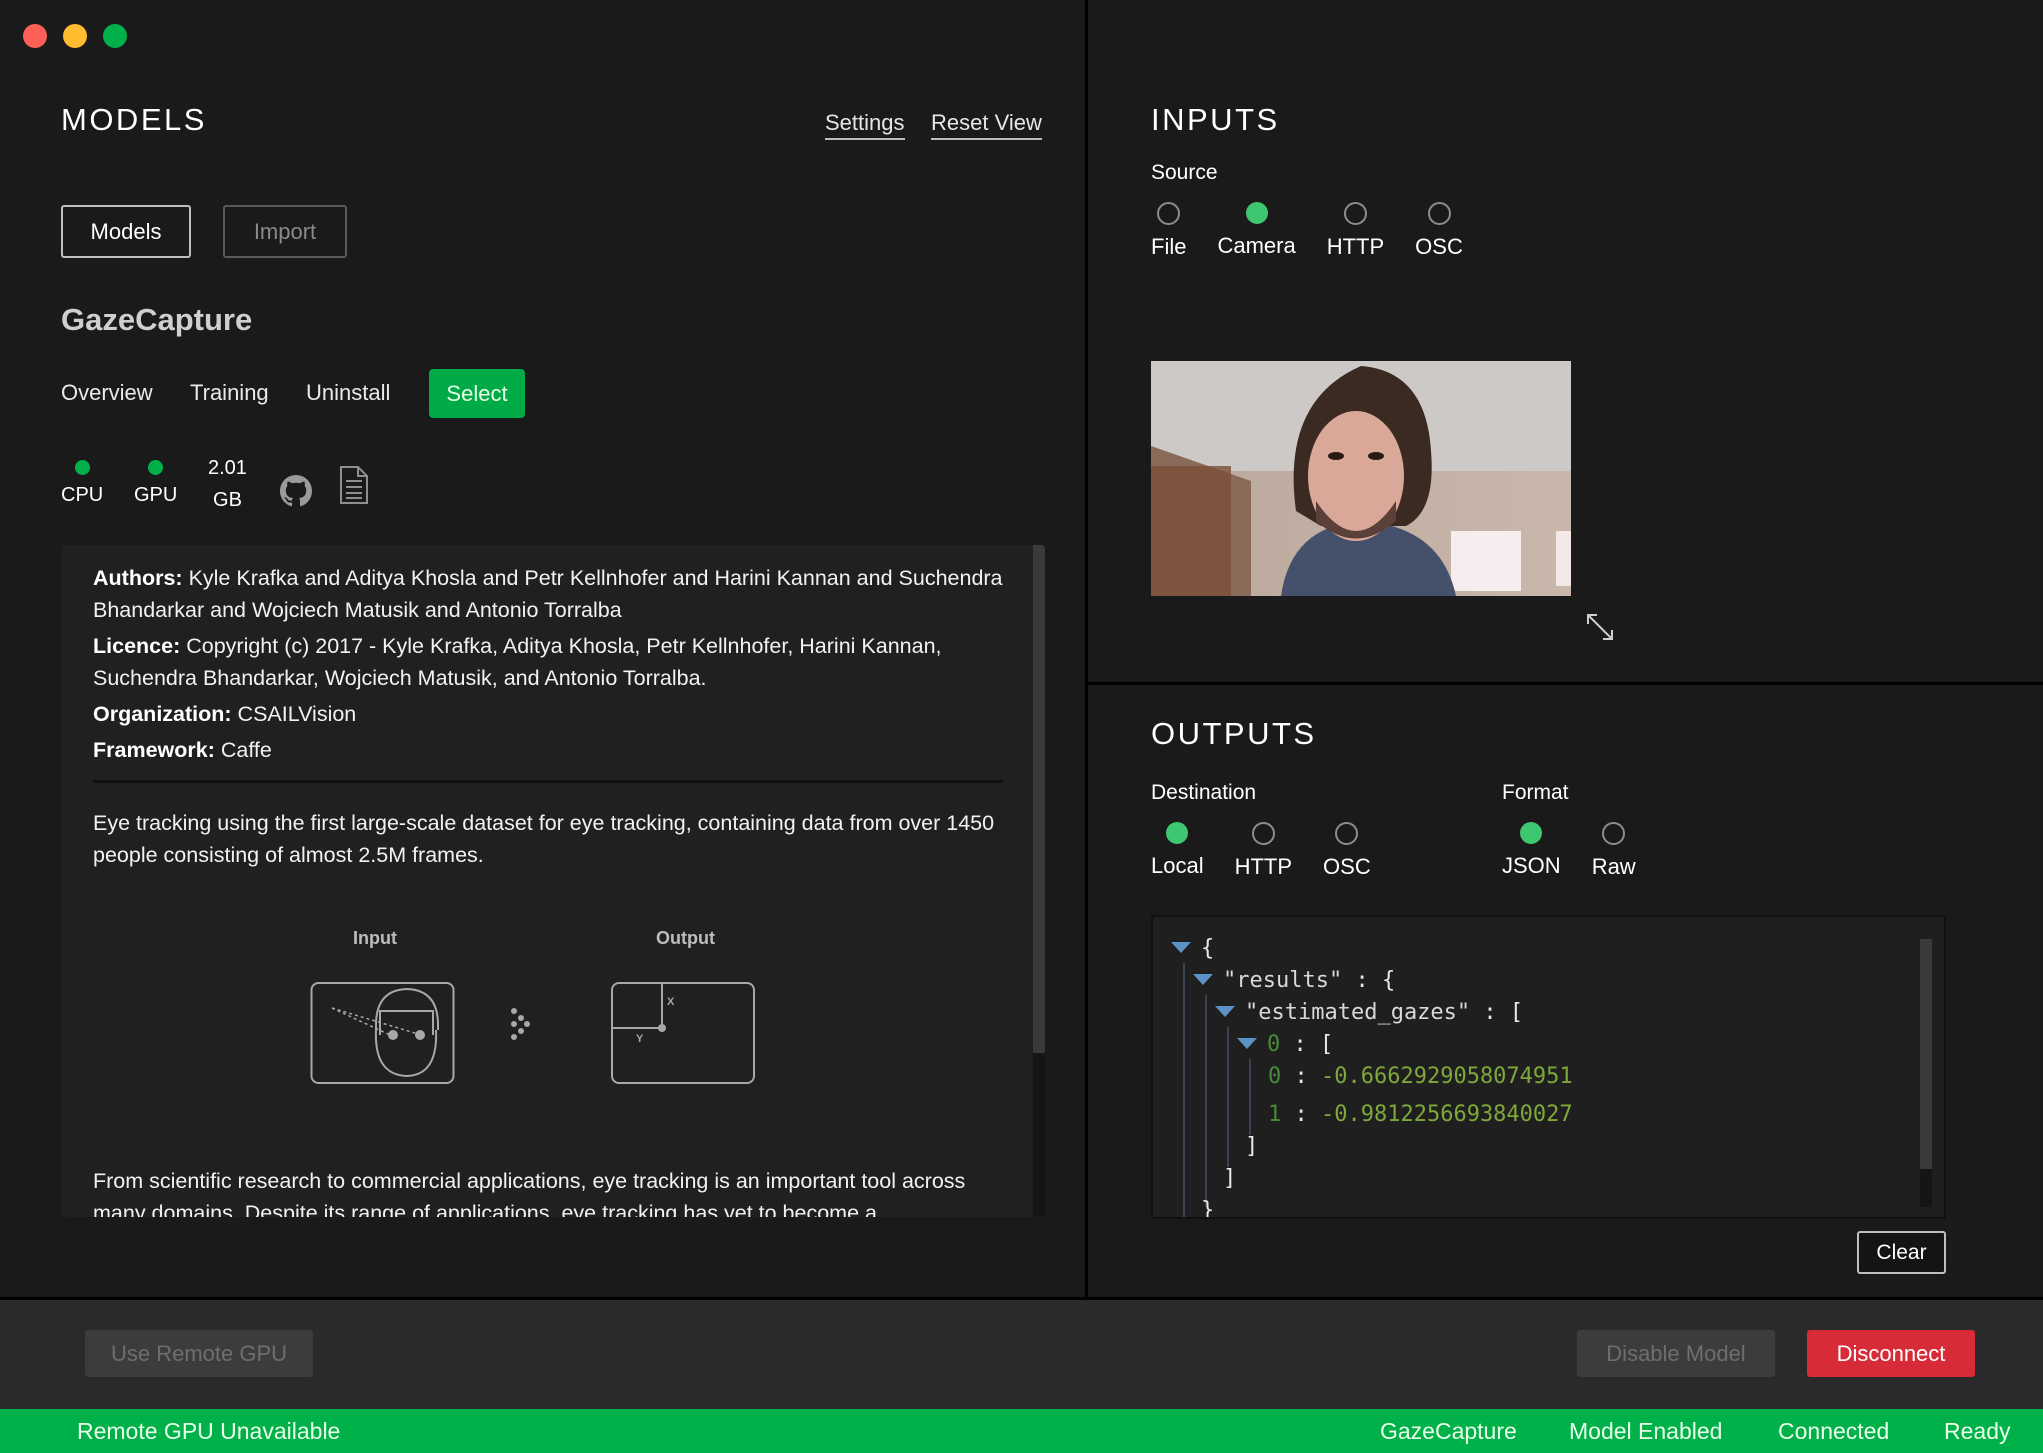 The height and width of the screenshot is (1453, 2043). I want to click on radio-label: File, so click(1169, 246).